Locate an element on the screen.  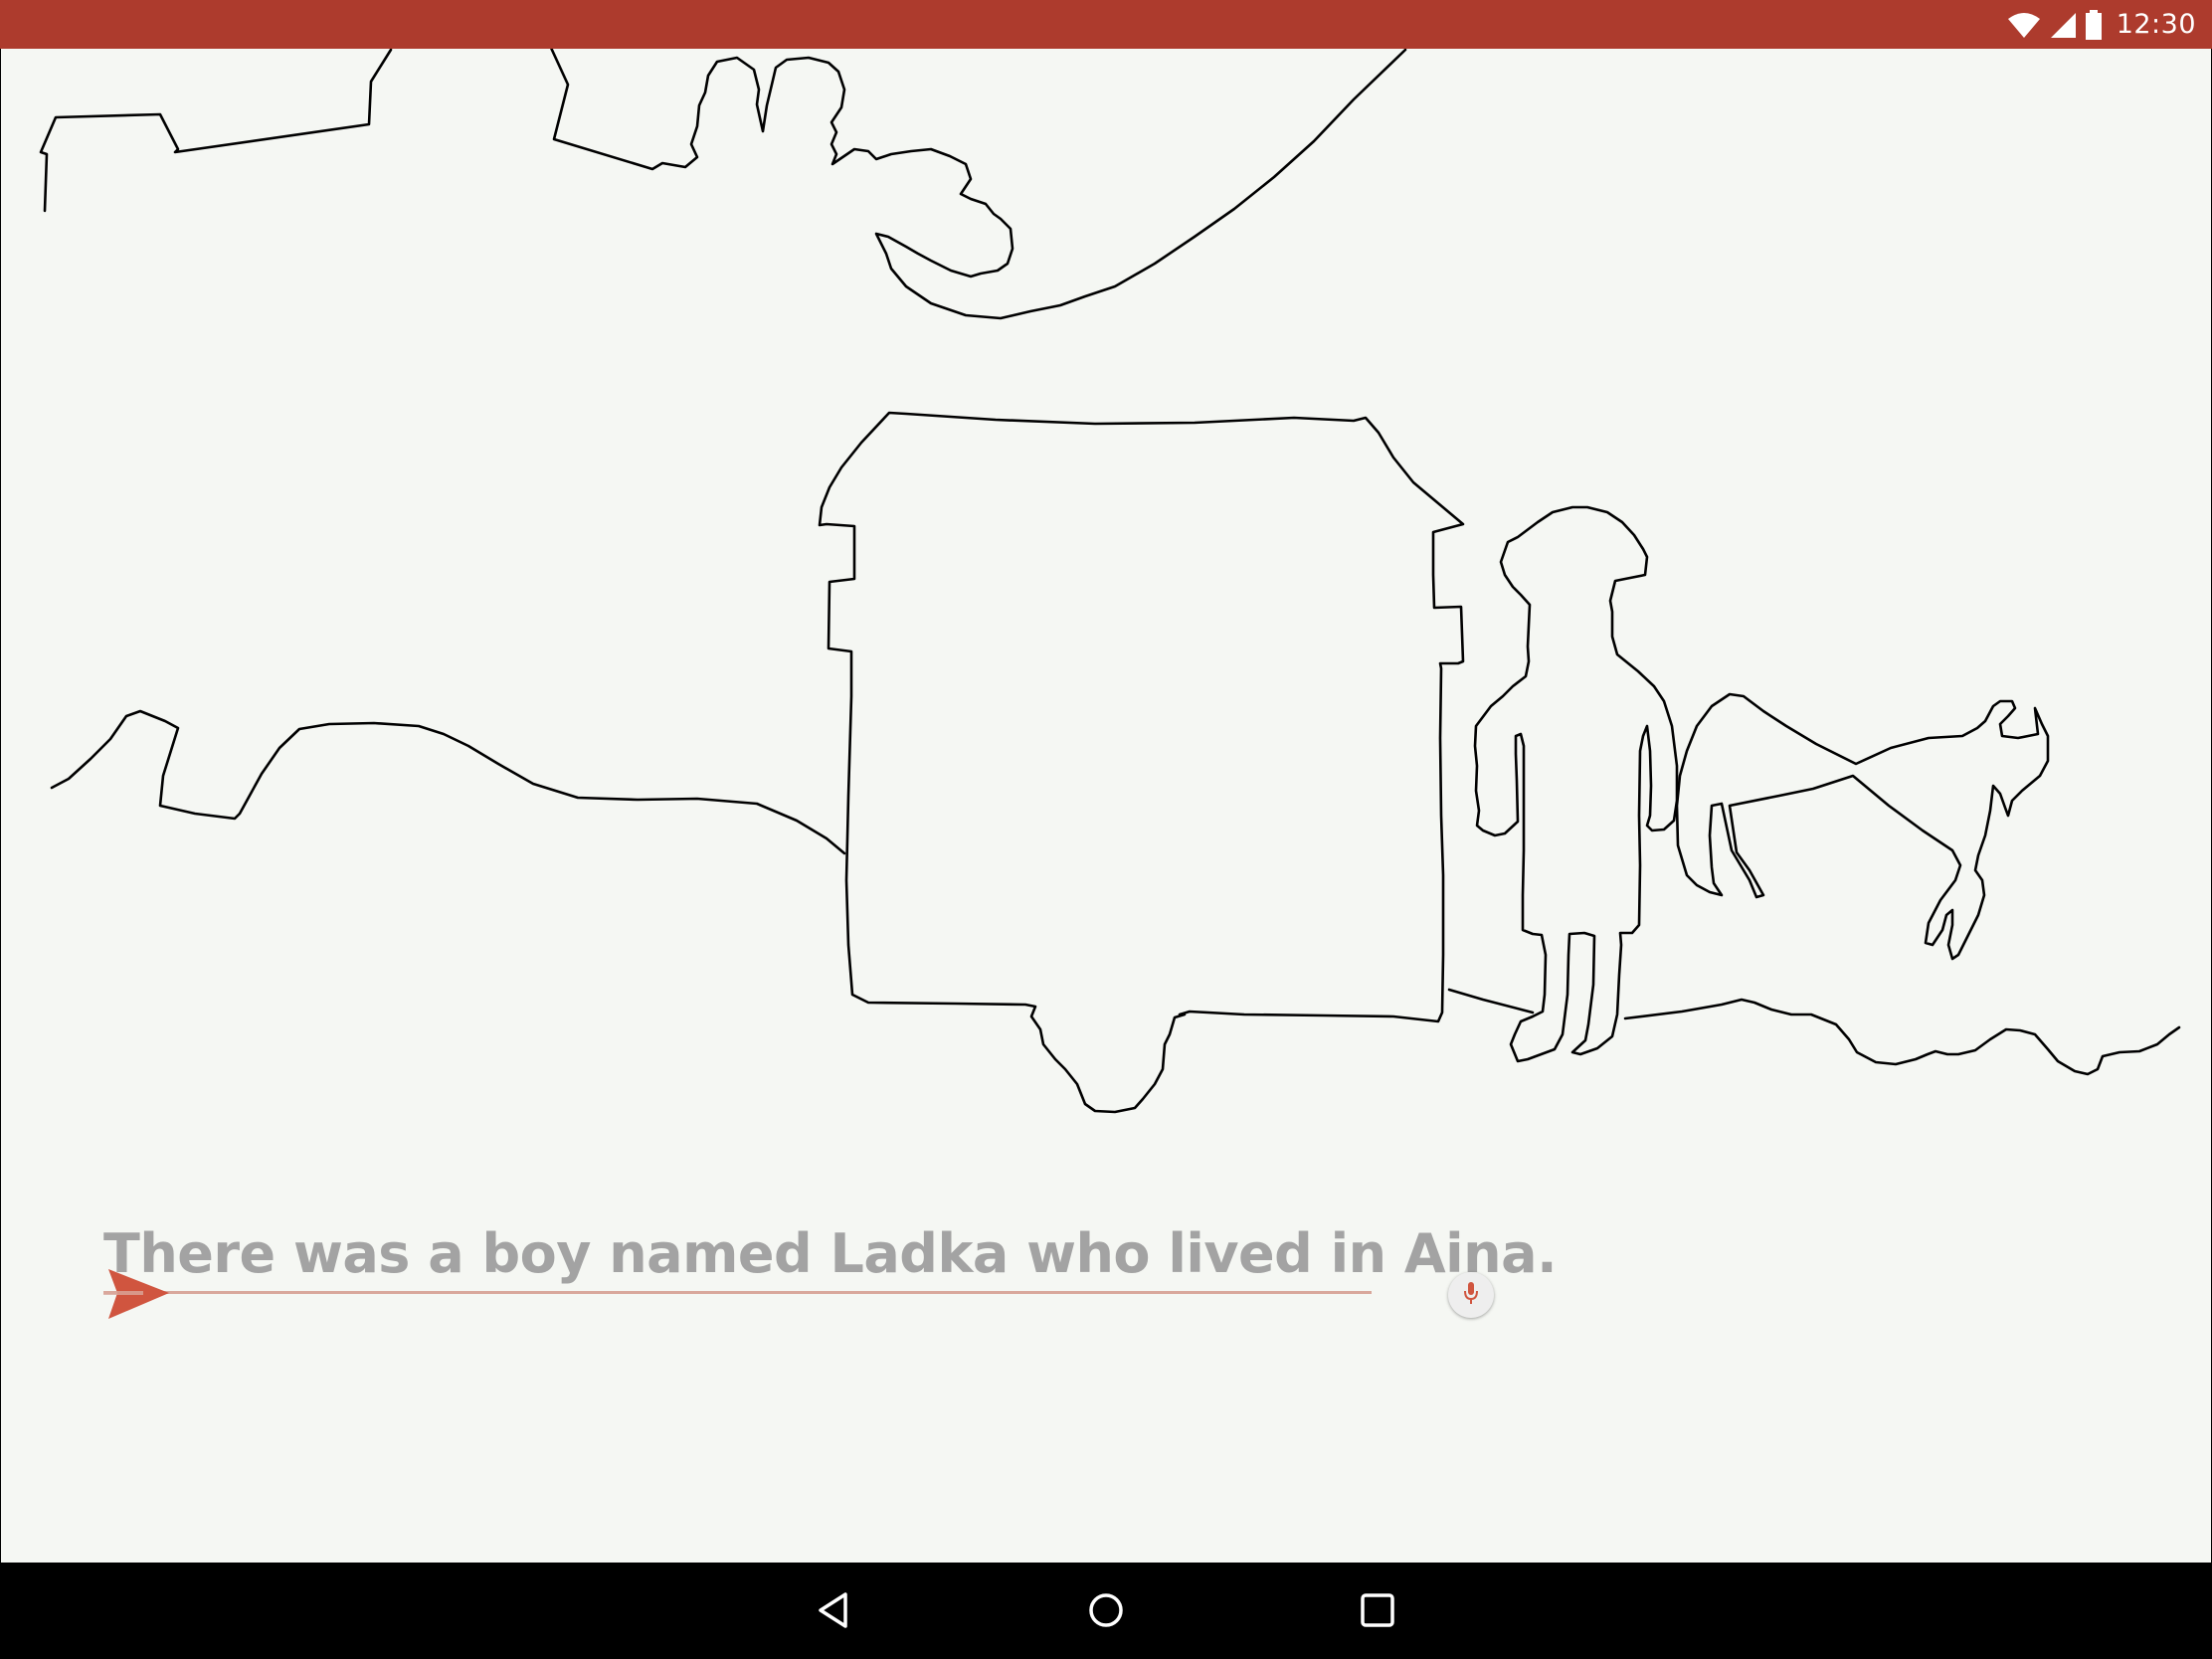
battery-icon is located at coordinates (2094, 24).